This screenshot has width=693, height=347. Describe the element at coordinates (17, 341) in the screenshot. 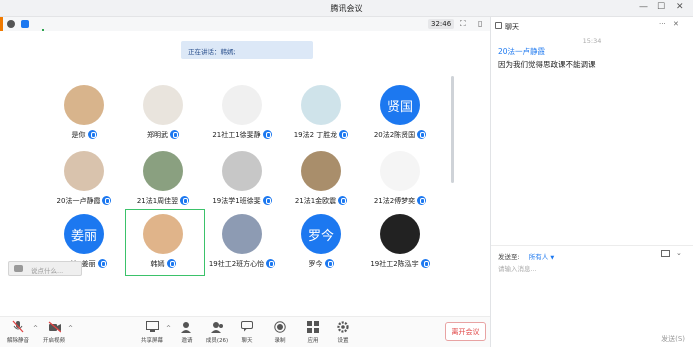

I see `unmute-label: 解除静音` at that location.